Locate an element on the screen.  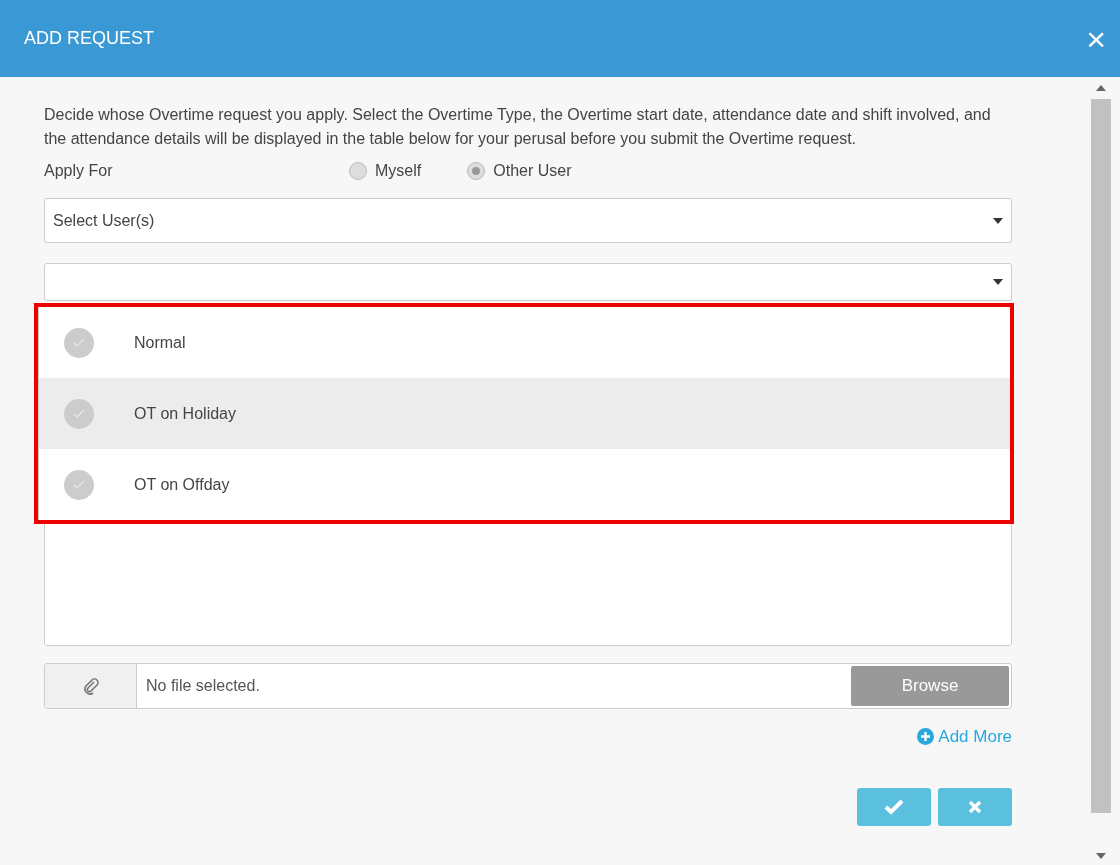
type-select is located at coordinates (528, 282).